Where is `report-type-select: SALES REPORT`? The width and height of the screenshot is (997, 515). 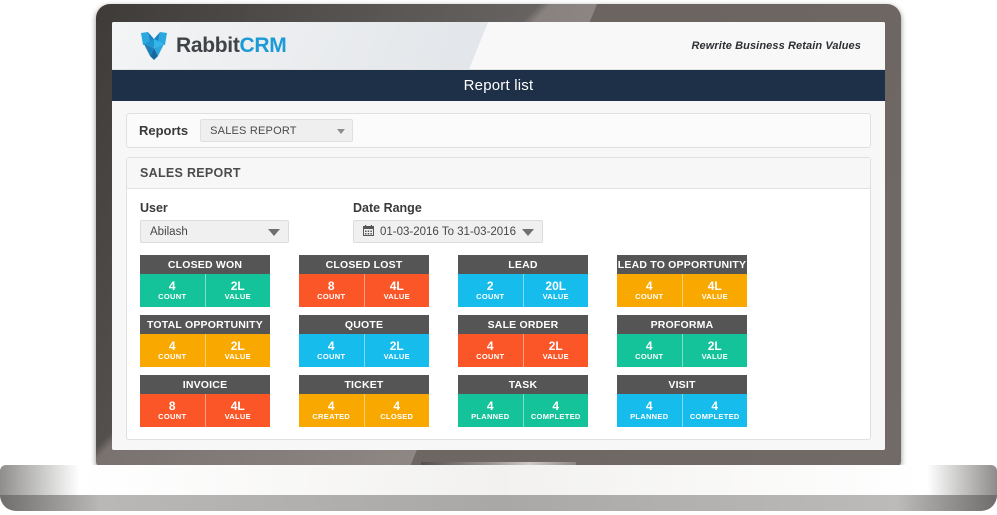 report-type-select: SALES REPORT is located at coordinates (277, 130).